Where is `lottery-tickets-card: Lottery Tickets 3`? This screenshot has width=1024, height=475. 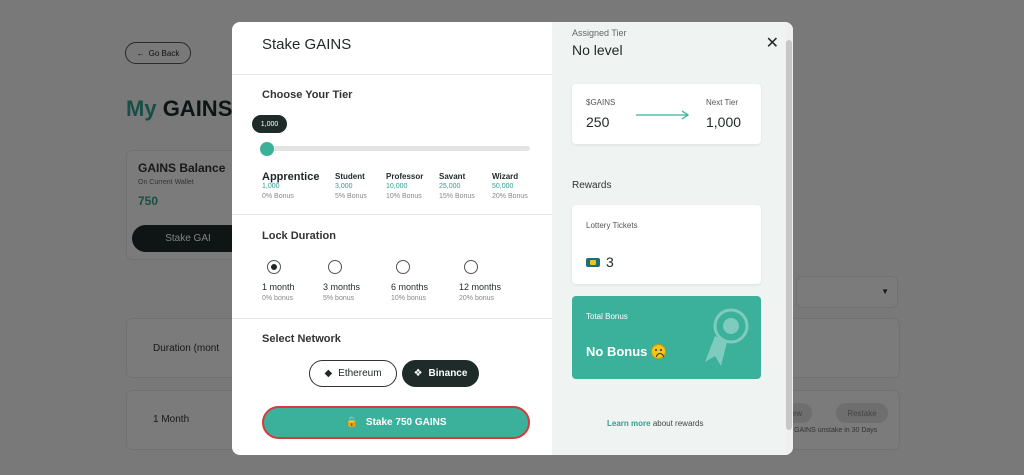 lottery-tickets-card: Lottery Tickets 3 is located at coordinates (666, 244).